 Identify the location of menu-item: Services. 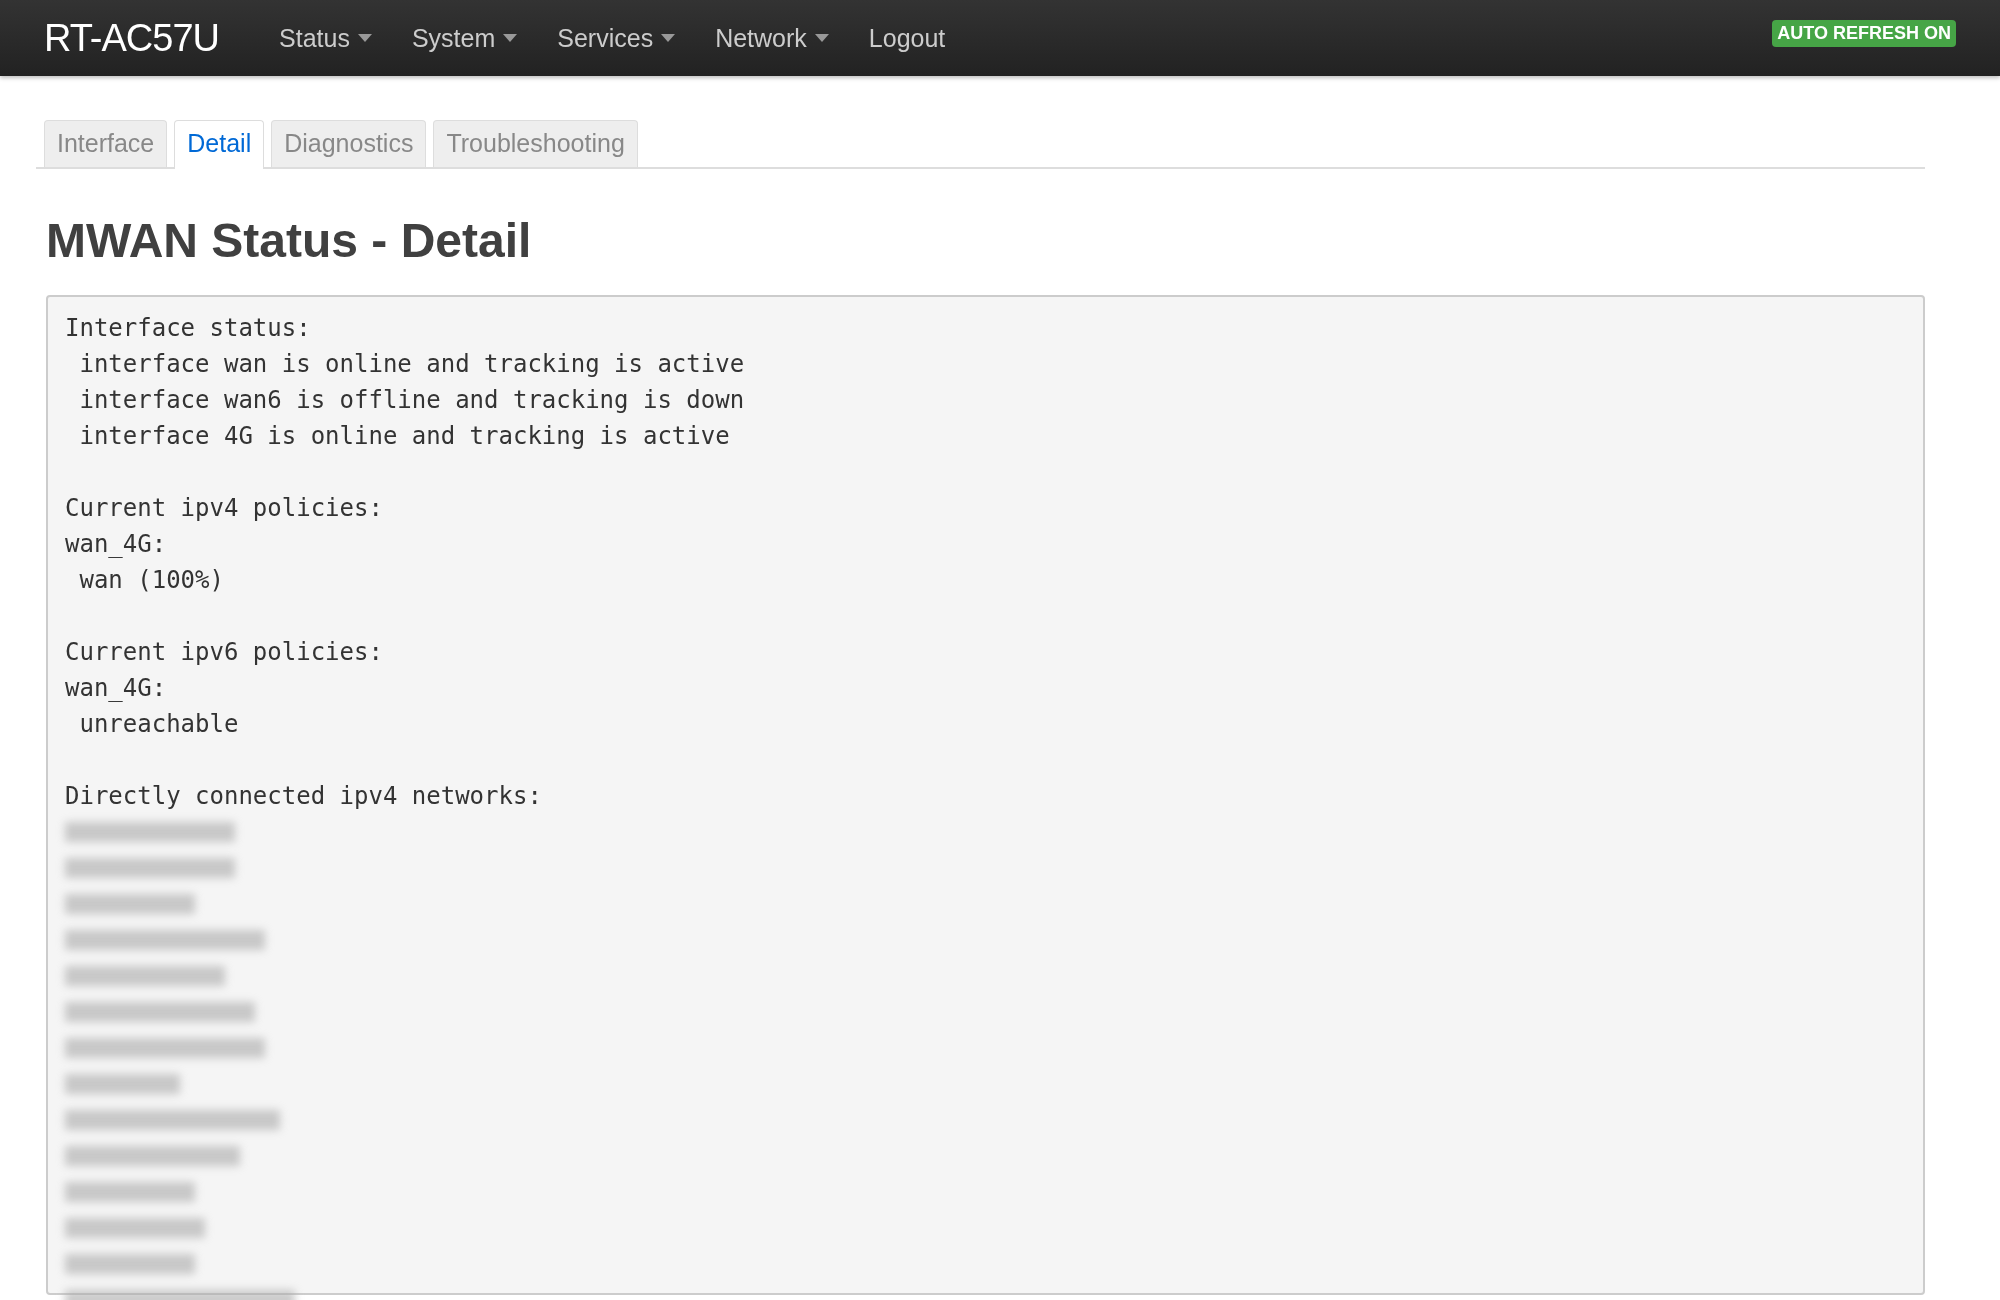
(616, 38).